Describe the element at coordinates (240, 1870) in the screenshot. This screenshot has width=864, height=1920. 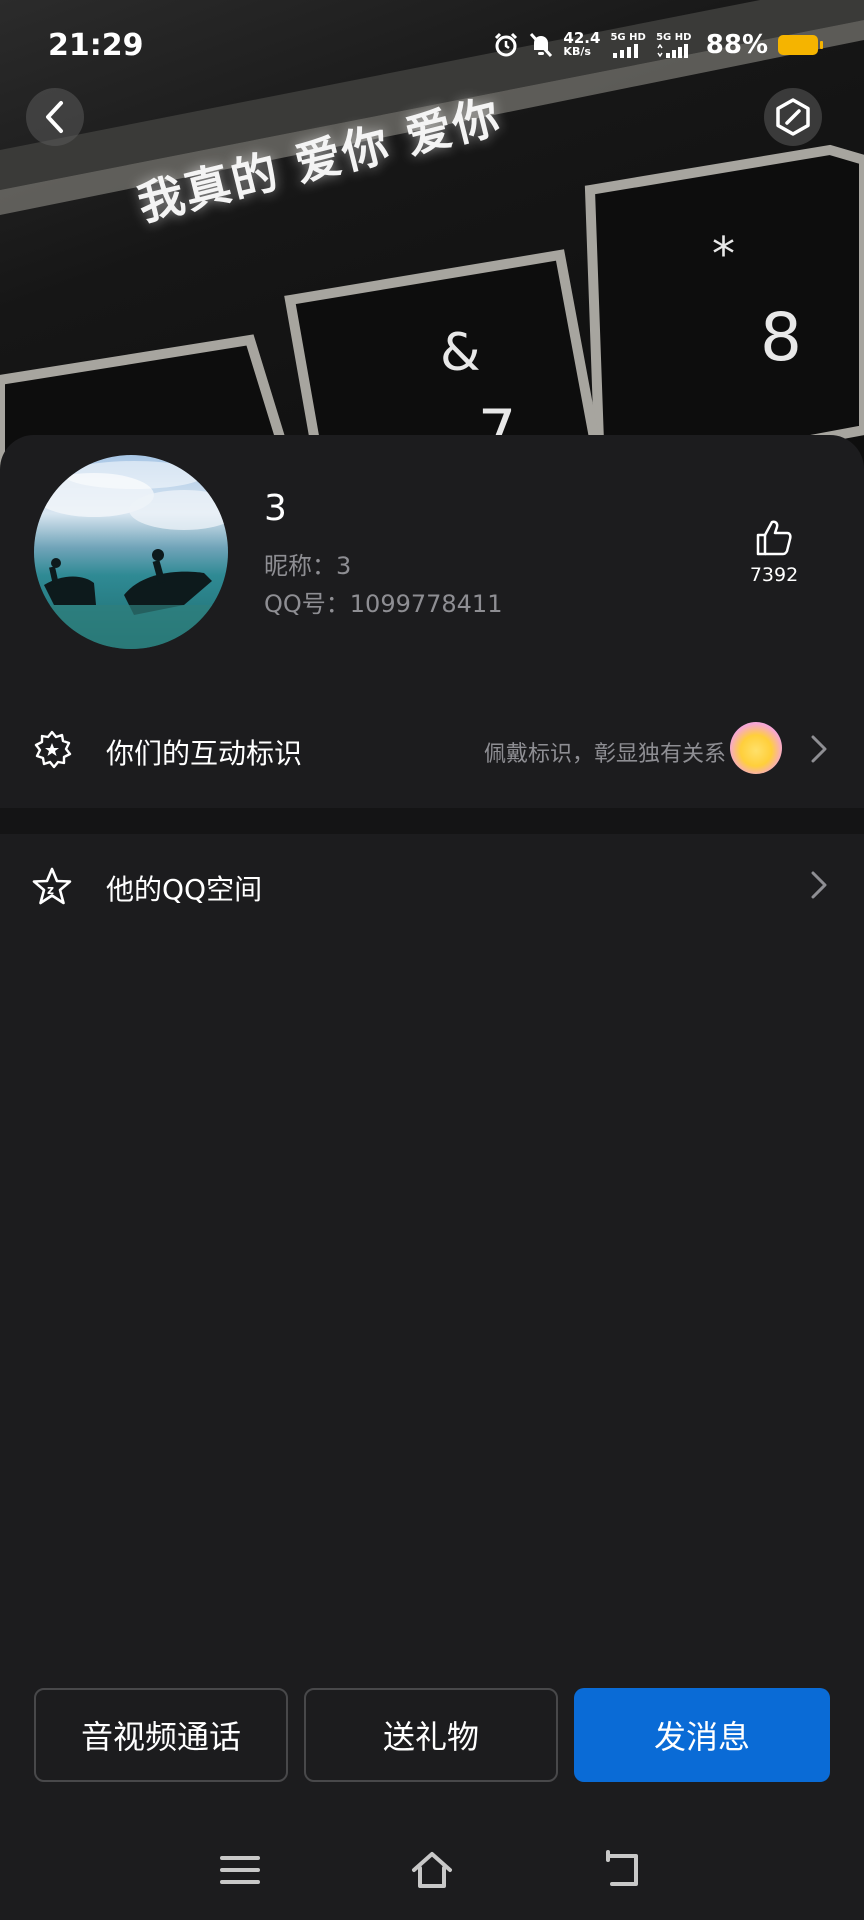
I see `menu-icon` at that location.